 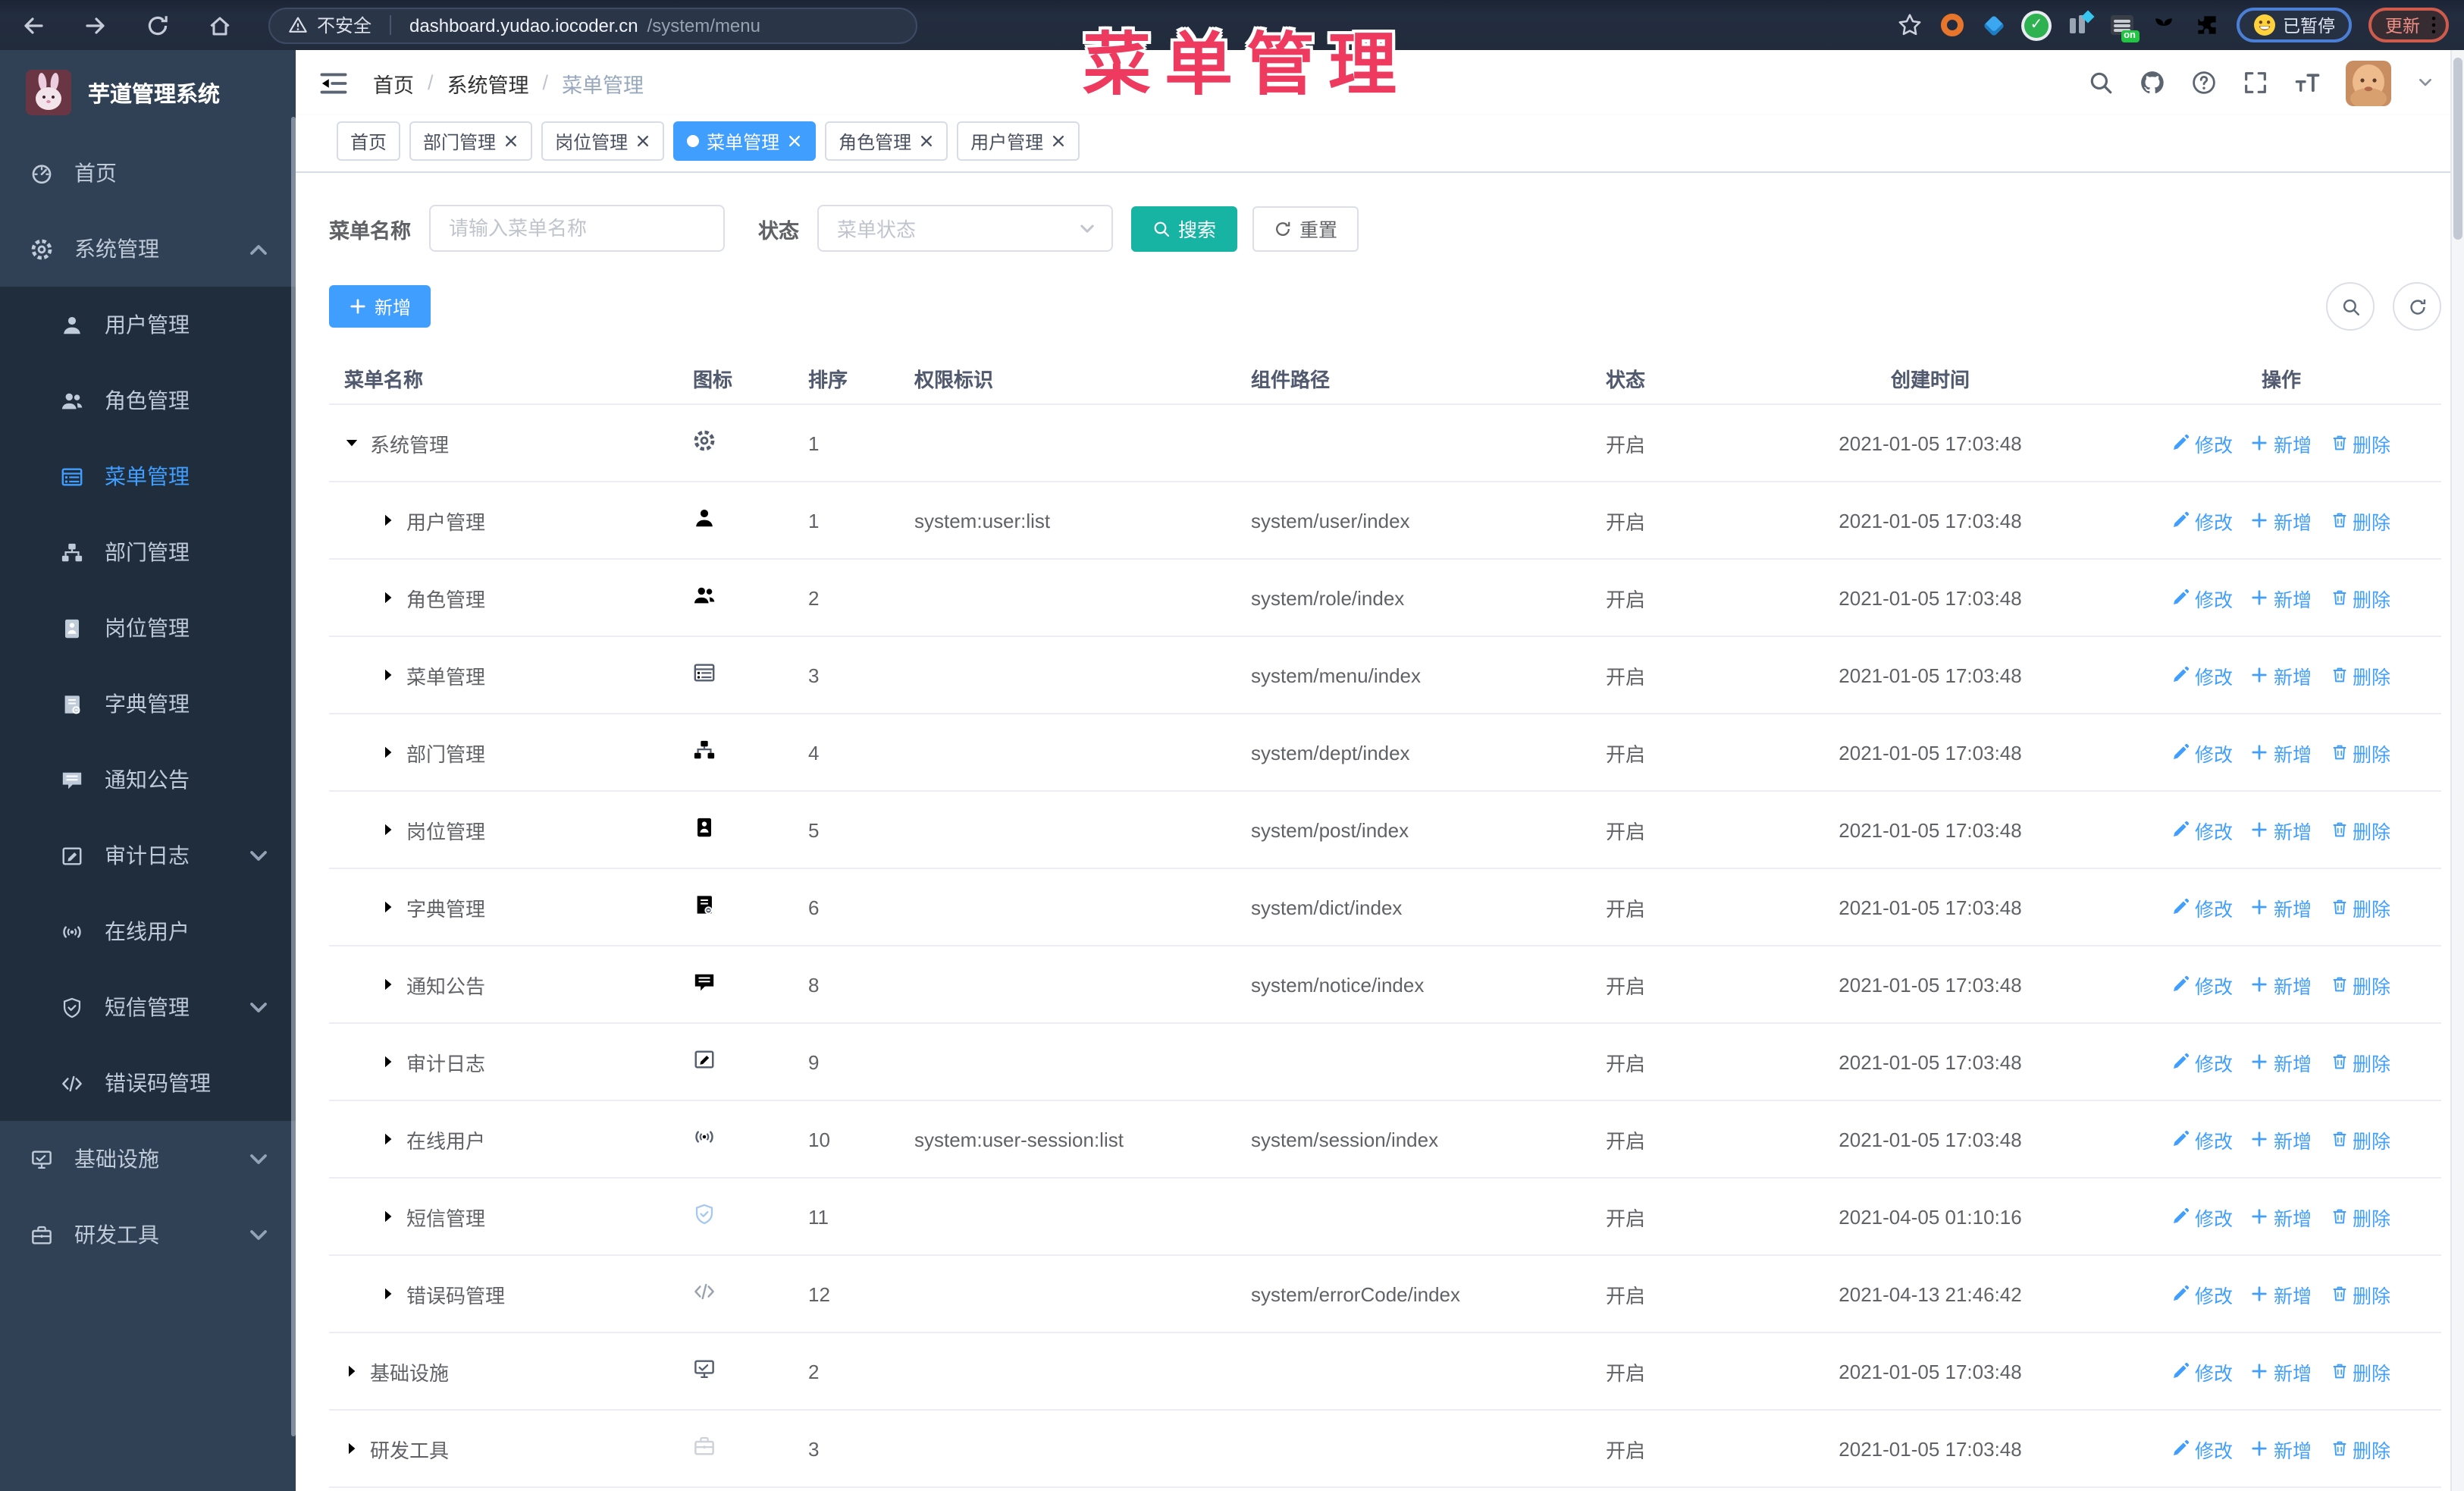 What do you see at coordinates (148, 400) in the screenshot?
I see `sidebar-item-角色管理: 角色管理` at bounding box center [148, 400].